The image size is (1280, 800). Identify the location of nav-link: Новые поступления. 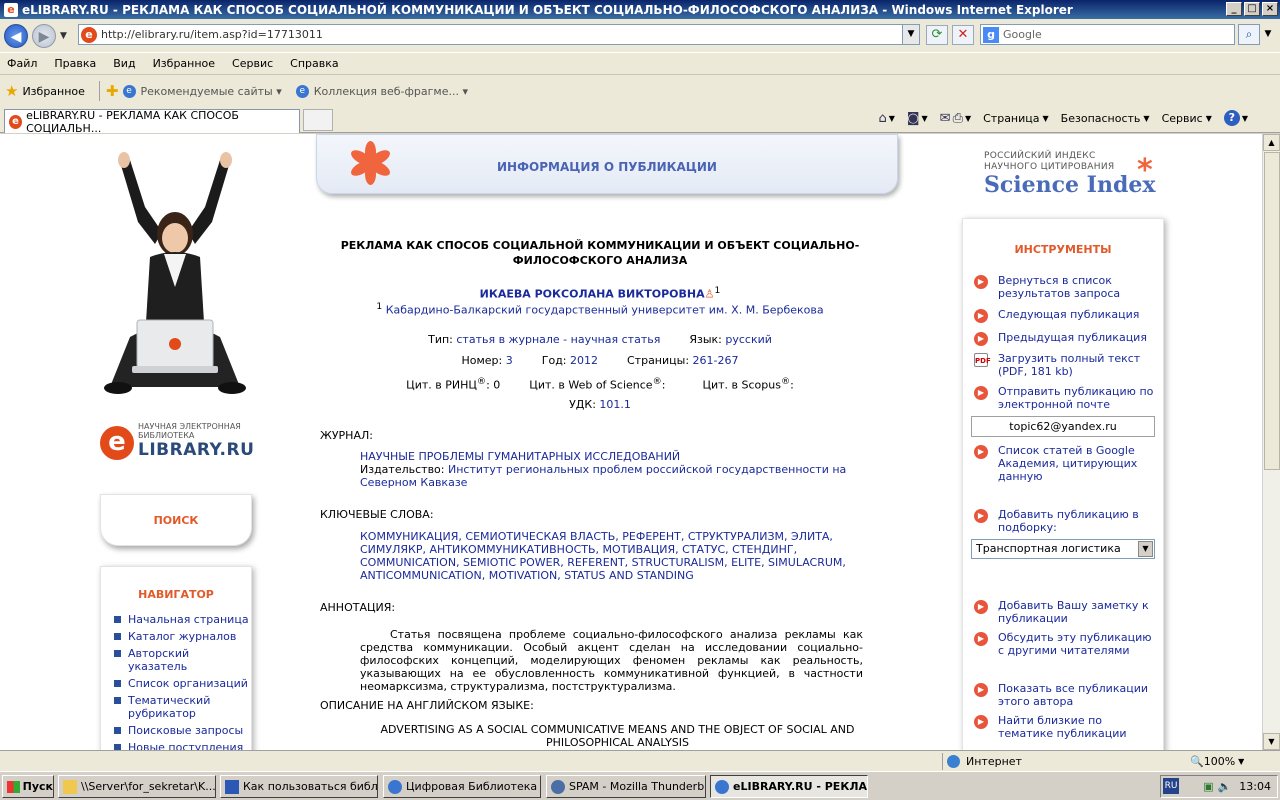
(185, 745).